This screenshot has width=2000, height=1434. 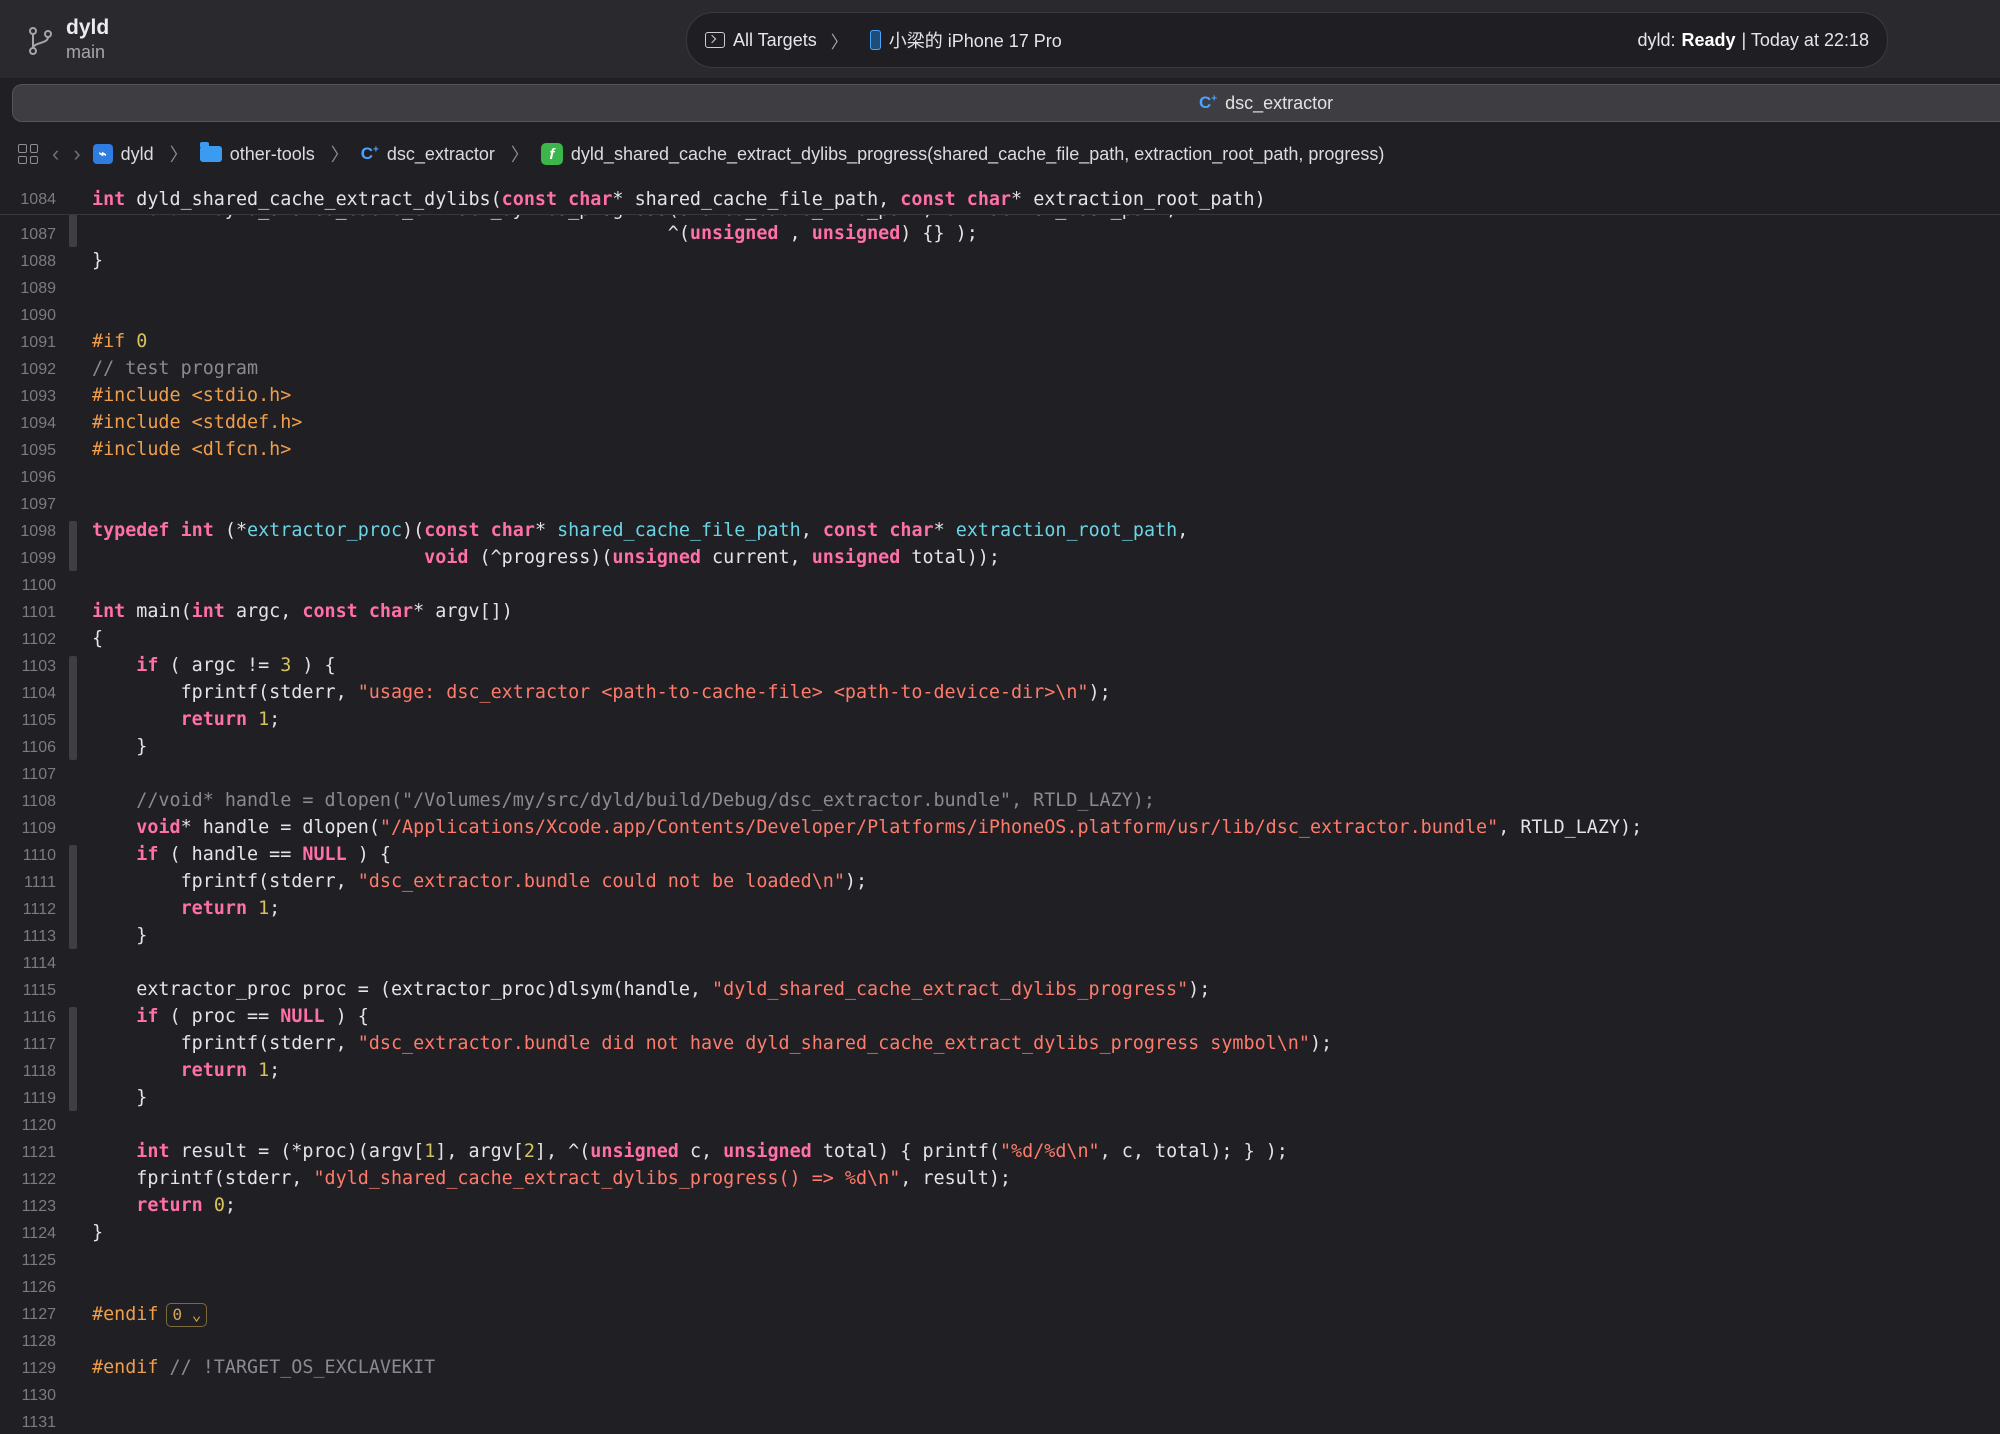 What do you see at coordinates (1000, 397) in the screenshot?
I see `code-line: 1093 #include <stdio.h>` at bounding box center [1000, 397].